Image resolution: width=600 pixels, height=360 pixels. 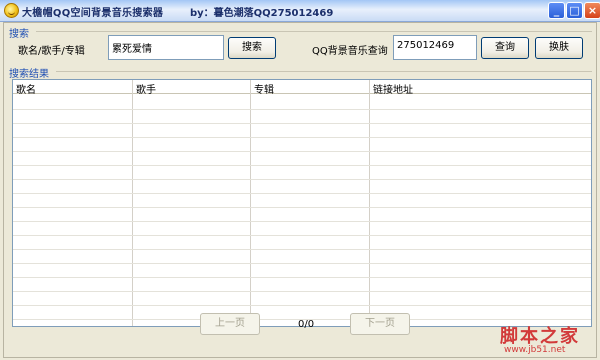 What do you see at coordinates (24, 88) in the screenshot?
I see `column-header-song: 歌名` at bounding box center [24, 88].